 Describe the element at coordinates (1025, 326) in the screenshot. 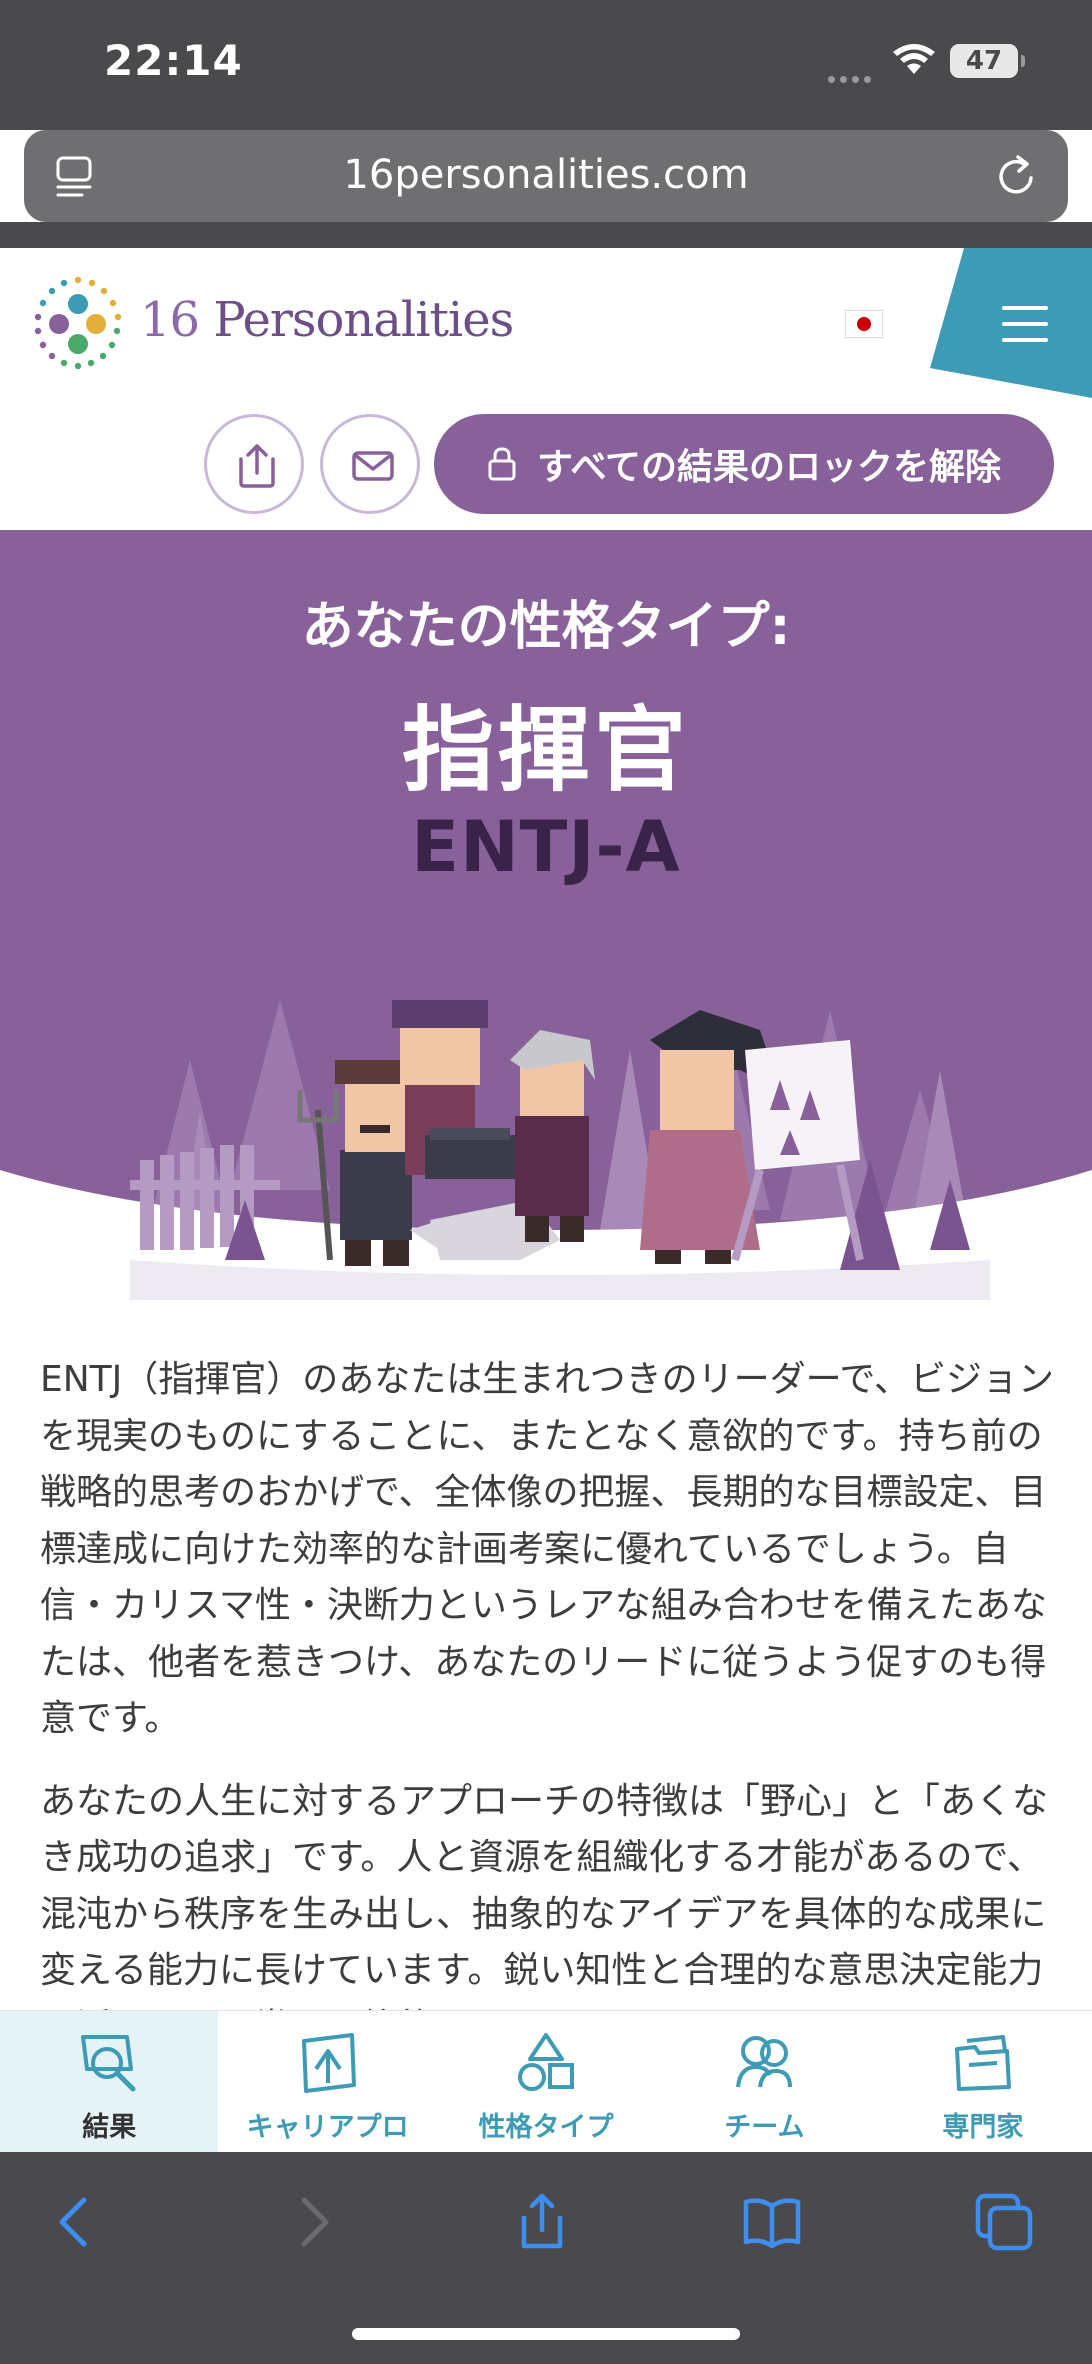

I see `hamburger-menu-icon` at that location.